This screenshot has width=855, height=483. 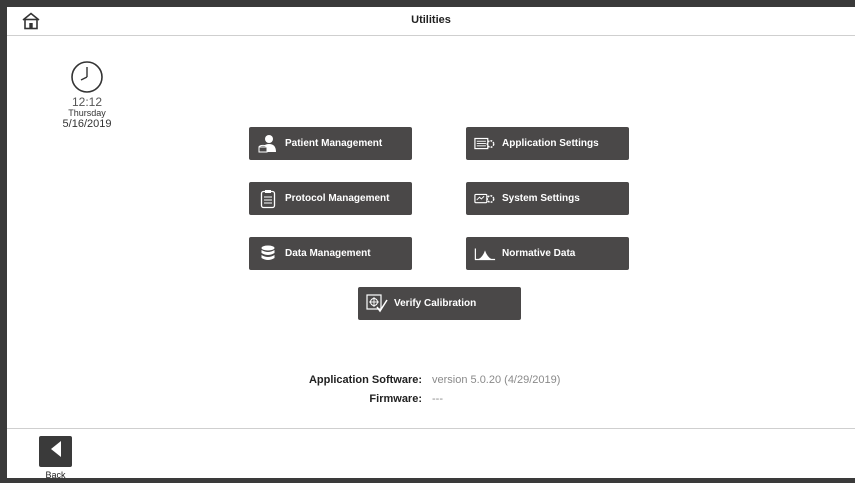 I want to click on patient-management-label: Patient Management, so click(x=334, y=143).